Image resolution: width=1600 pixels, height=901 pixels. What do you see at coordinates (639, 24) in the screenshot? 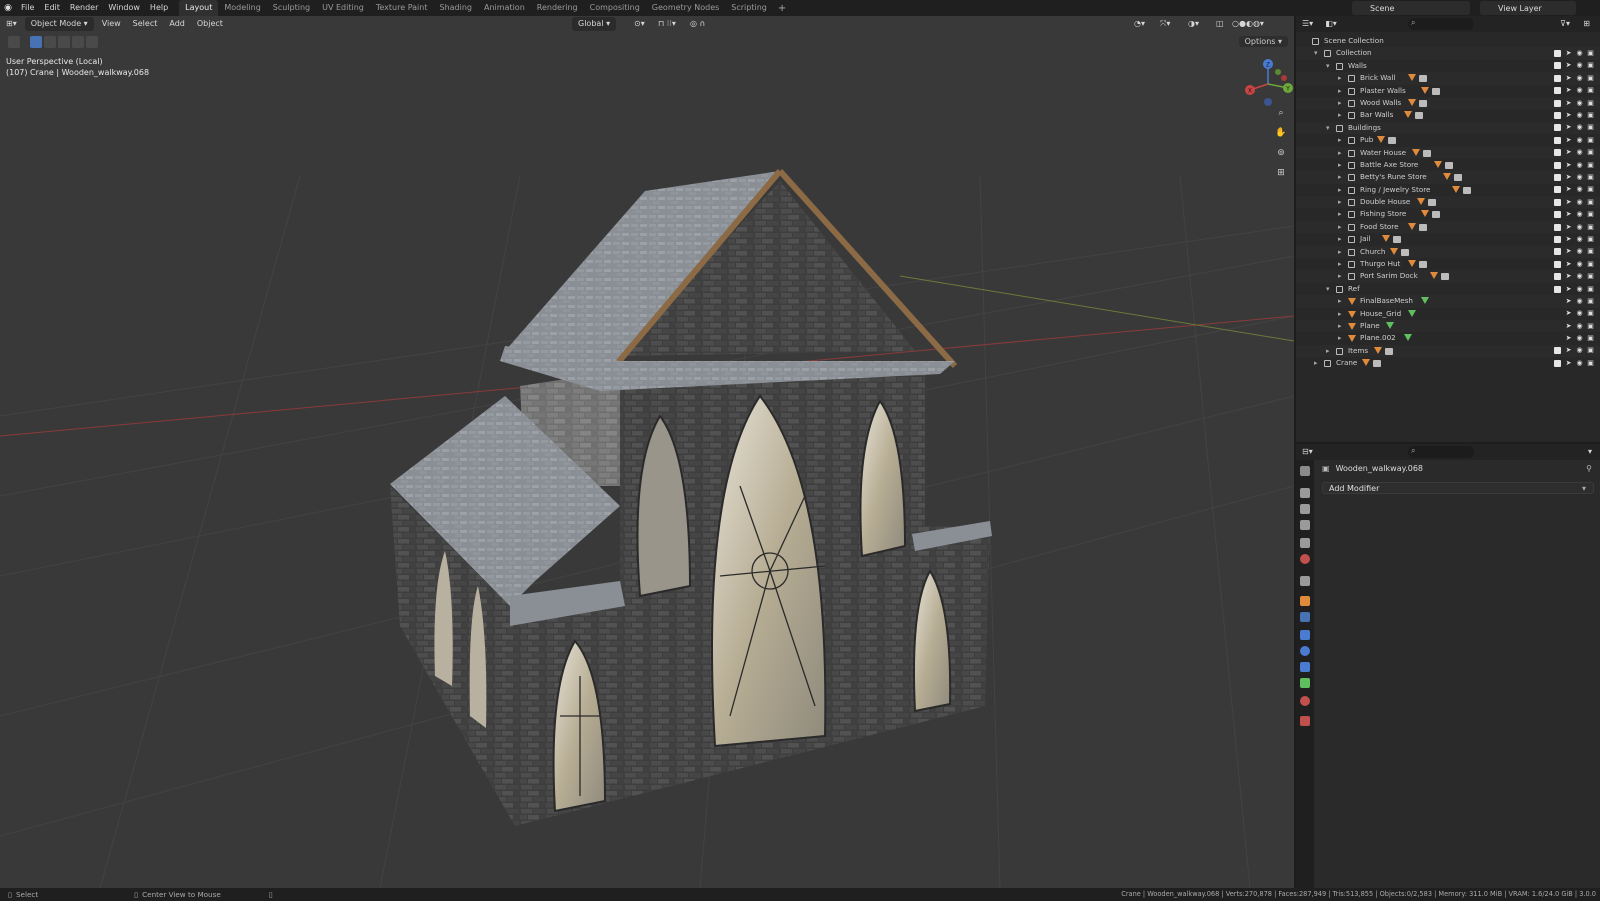
I see `pivot-icon: ⊙▾` at bounding box center [639, 24].